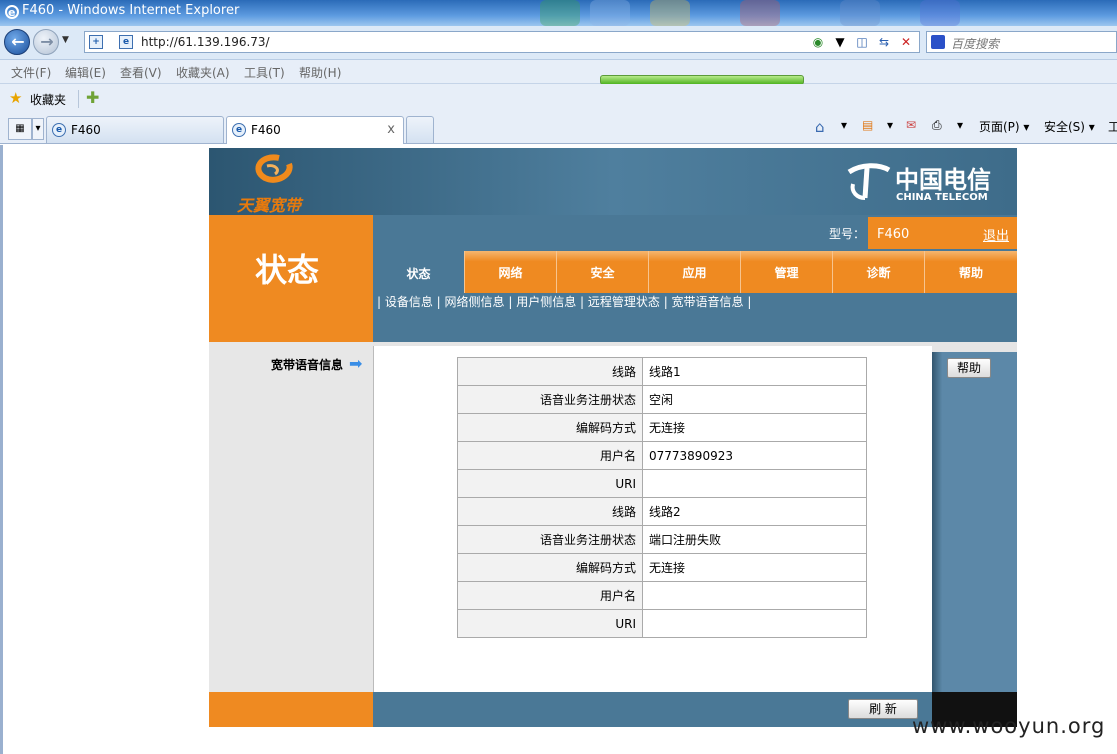  What do you see at coordinates (971, 272) in the screenshot?
I see `tab-help: 帮助` at bounding box center [971, 272].